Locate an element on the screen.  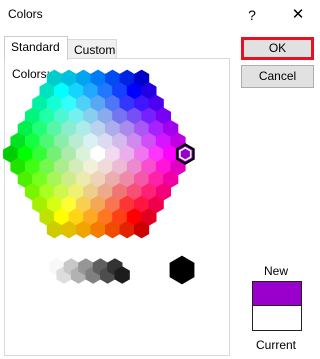
black-swatch is located at coordinates (182, 270).